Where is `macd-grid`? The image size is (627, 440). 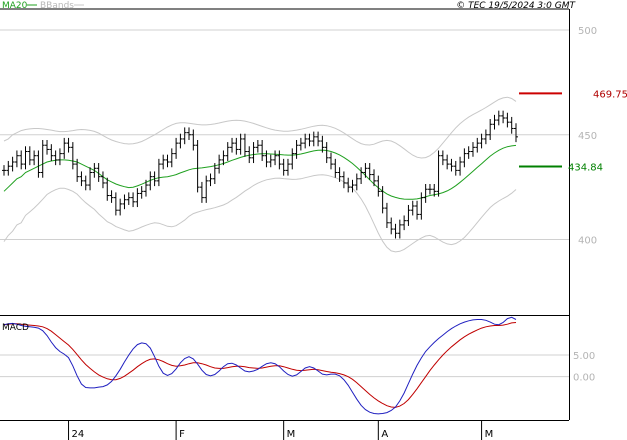 macd-grid is located at coordinates (284, 366).